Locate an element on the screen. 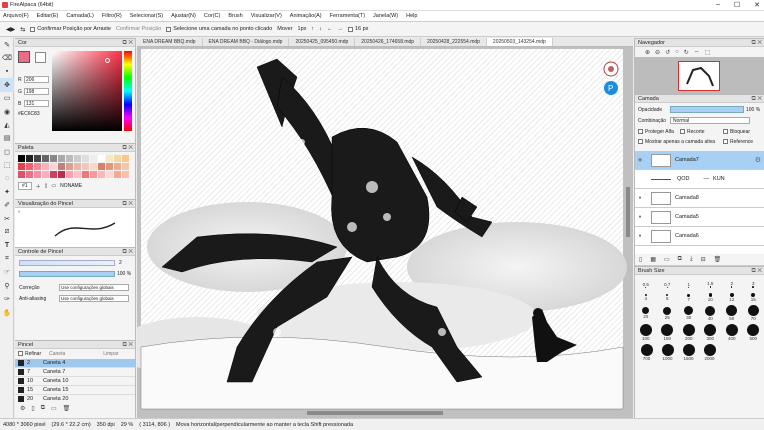  move-step-value: 1px is located at coordinates (302, 29).